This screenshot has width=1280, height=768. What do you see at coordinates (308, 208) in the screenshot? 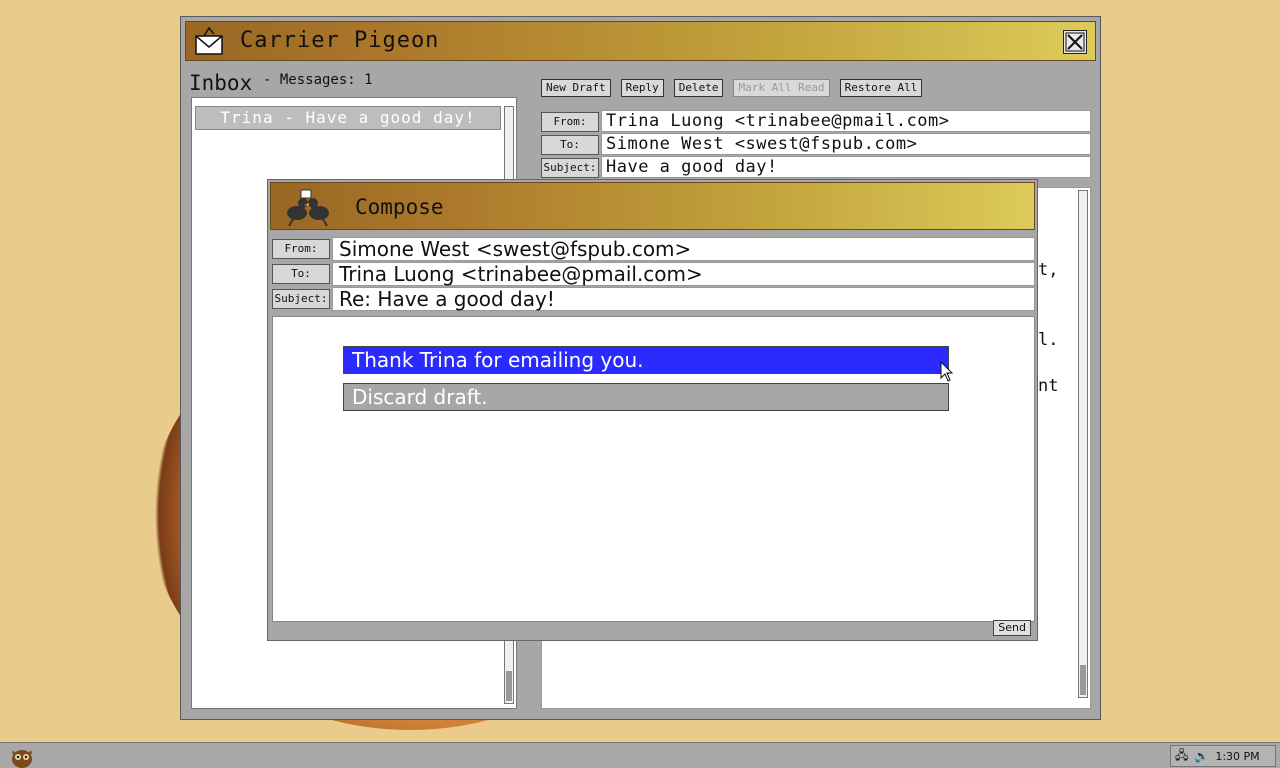
I see `pigeons-icon` at bounding box center [308, 208].